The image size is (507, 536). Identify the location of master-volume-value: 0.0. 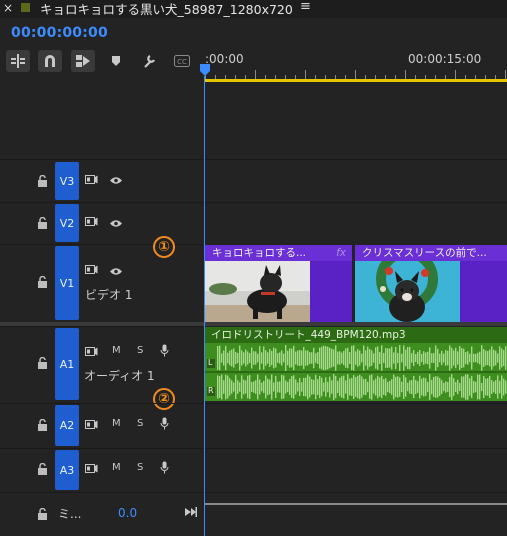
(127, 513).